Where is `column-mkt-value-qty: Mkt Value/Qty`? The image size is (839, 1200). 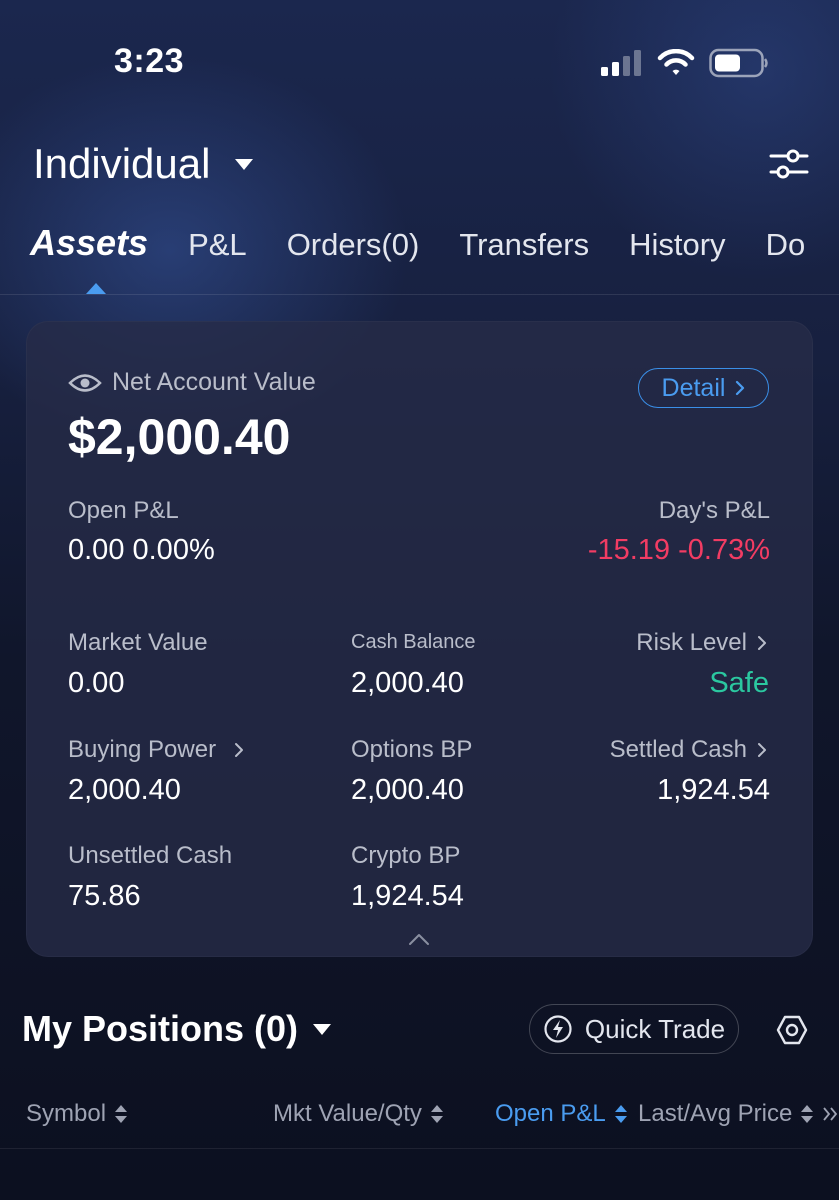 column-mkt-value-qty: Mkt Value/Qty is located at coordinates (358, 1114).